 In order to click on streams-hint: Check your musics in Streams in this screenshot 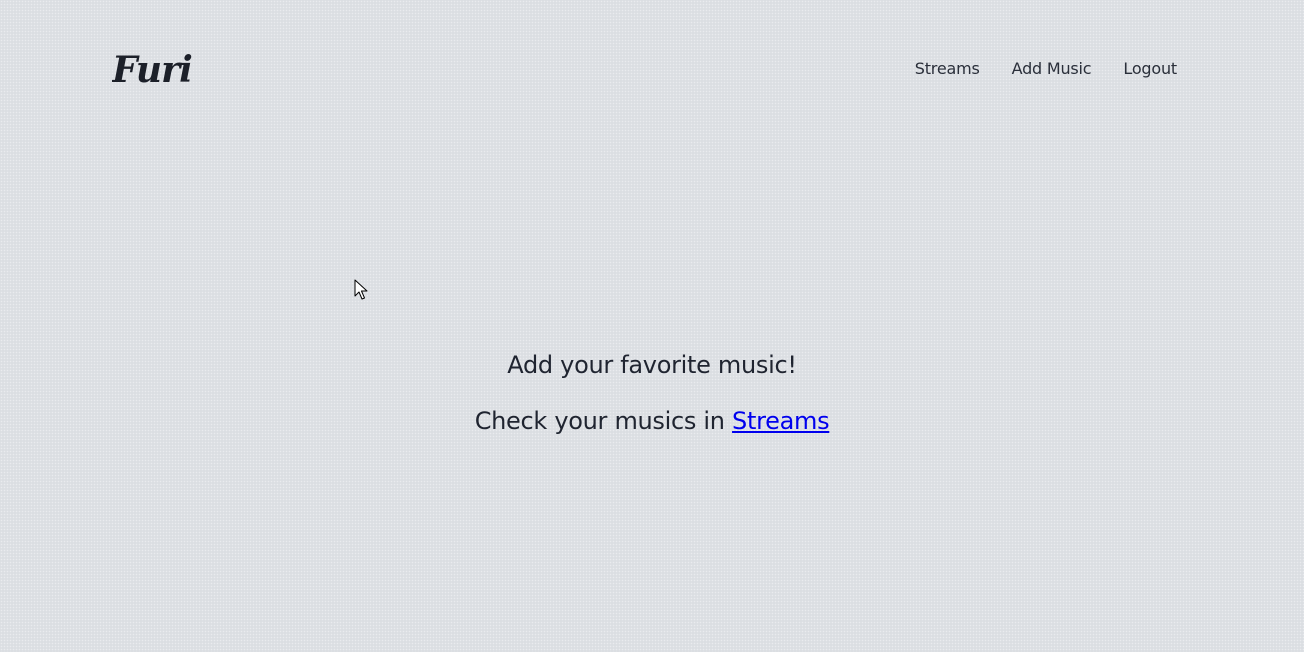, I will do `click(652, 421)`.